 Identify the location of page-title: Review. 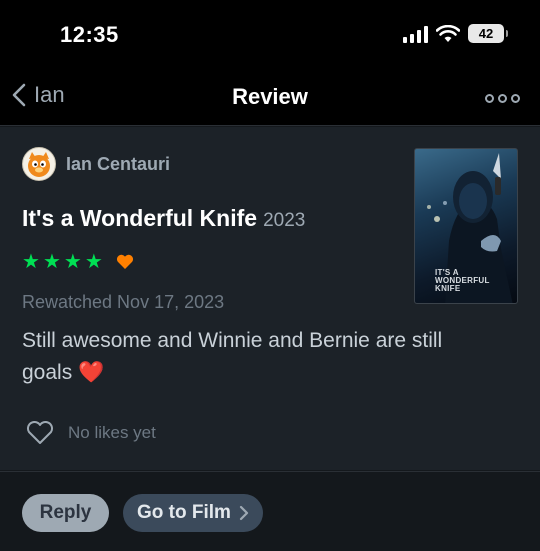
(270, 96).